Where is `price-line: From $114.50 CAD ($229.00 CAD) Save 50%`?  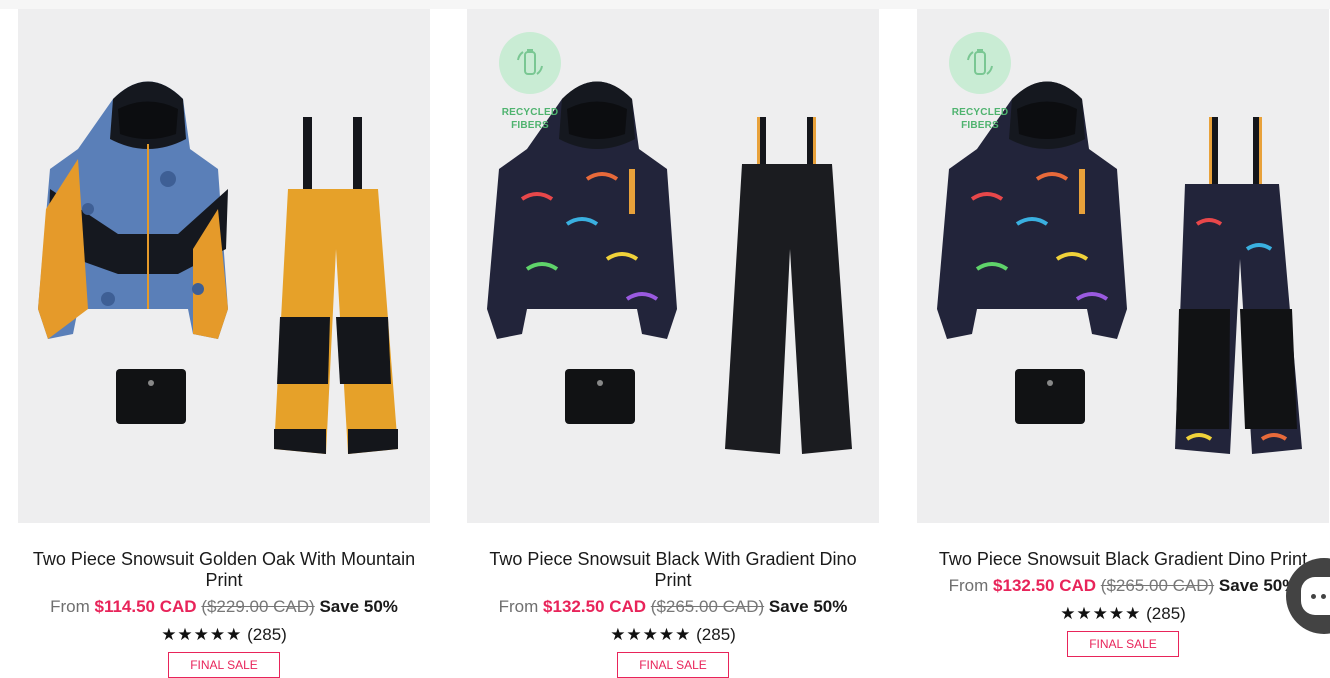
price-line: From $114.50 CAD ($229.00 CAD) Save 50% is located at coordinates (224, 607).